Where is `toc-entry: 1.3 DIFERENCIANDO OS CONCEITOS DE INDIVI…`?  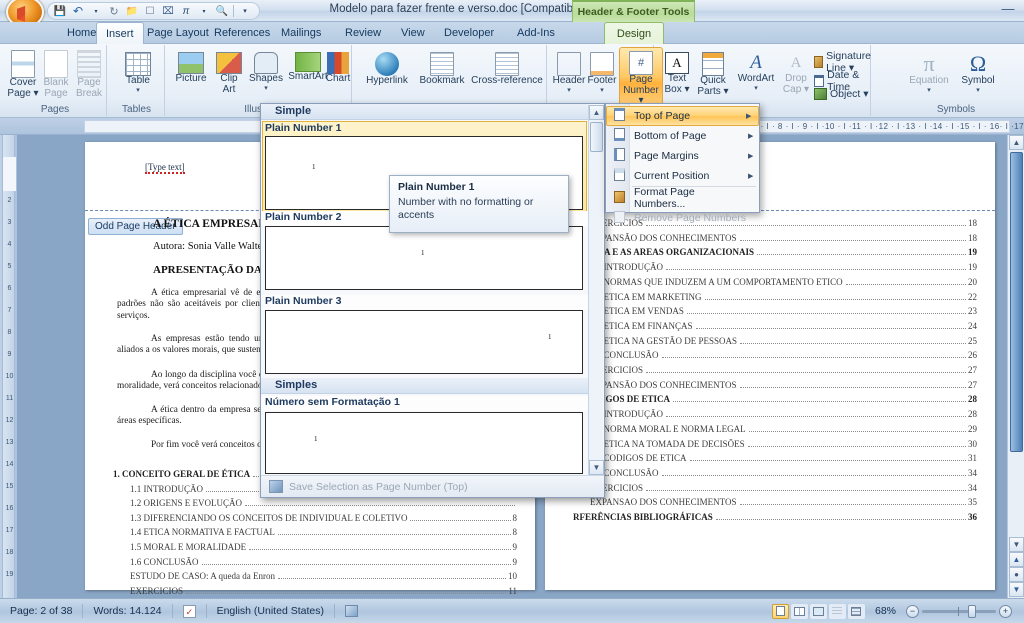
toc-entry: 1.3 DIFERENCIANDO OS CONCEITOS DE INDIVI… is located at coordinates (323, 518).